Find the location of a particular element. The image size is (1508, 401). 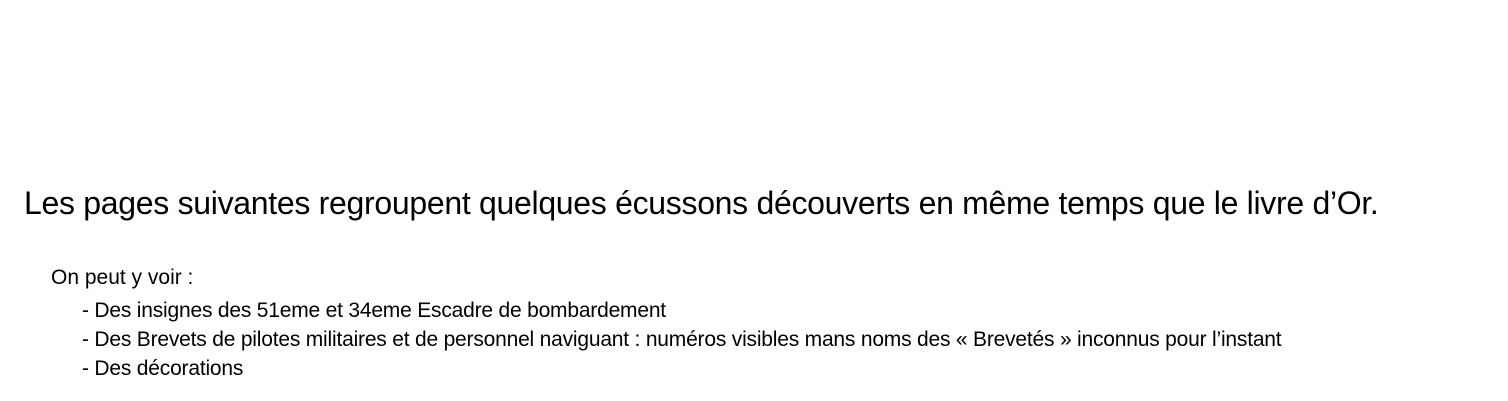

list-item: - Des décorations is located at coordinates (163, 368).